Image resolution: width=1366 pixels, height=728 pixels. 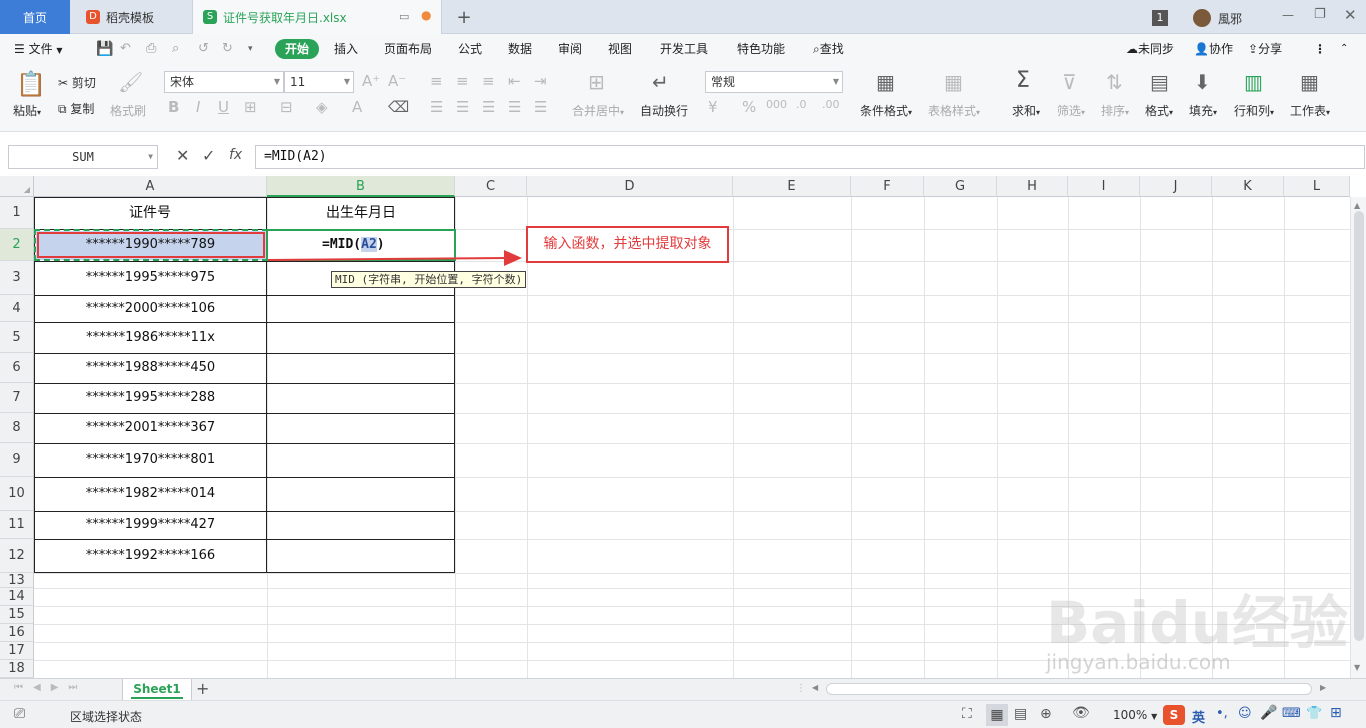 I want to click on column-header-j: J, so click(x=1176, y=186).